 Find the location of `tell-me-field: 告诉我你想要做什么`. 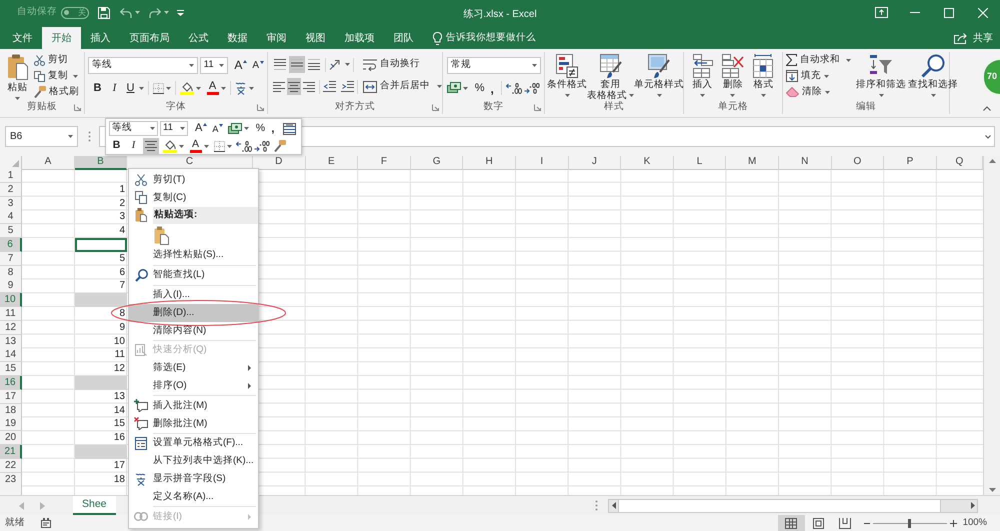

tell-me-field: 告诉我你想要做什么 is located at coordinates (496, 38).